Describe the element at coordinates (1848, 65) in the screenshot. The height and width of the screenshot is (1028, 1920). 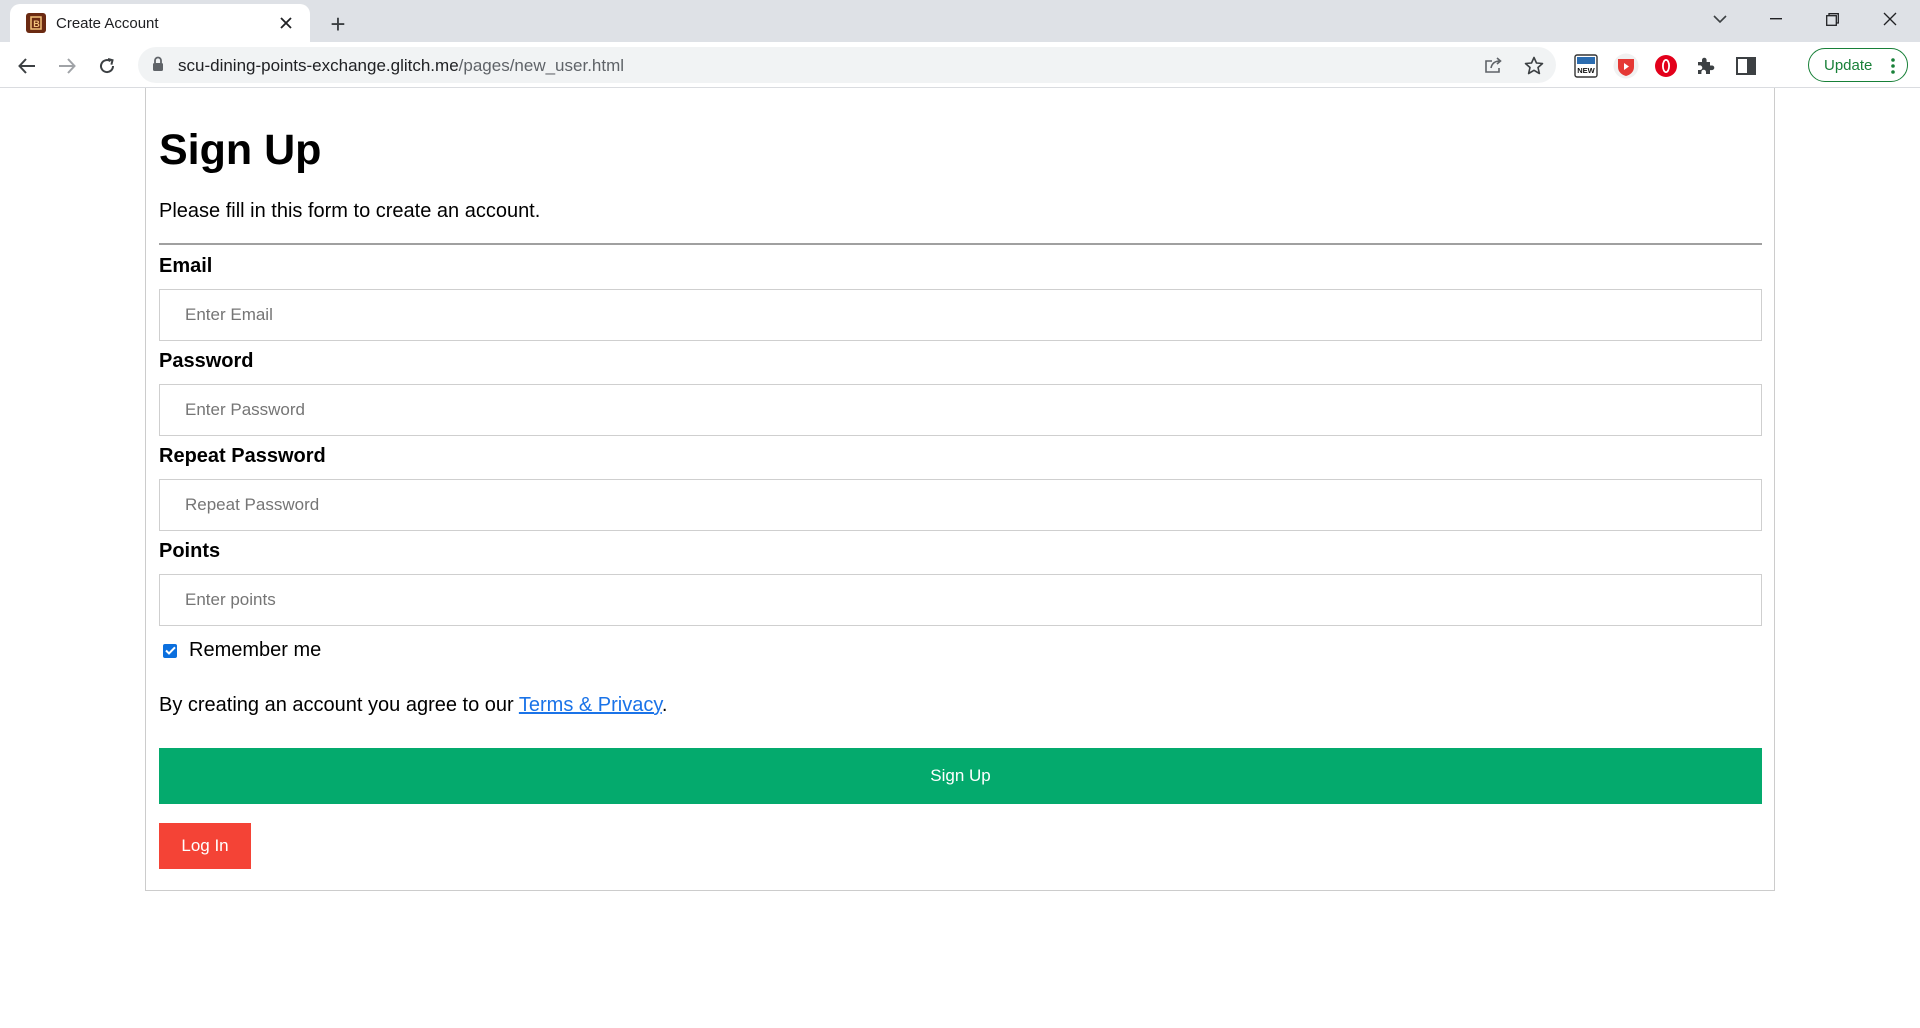
I see `update-label: Update` at that location.